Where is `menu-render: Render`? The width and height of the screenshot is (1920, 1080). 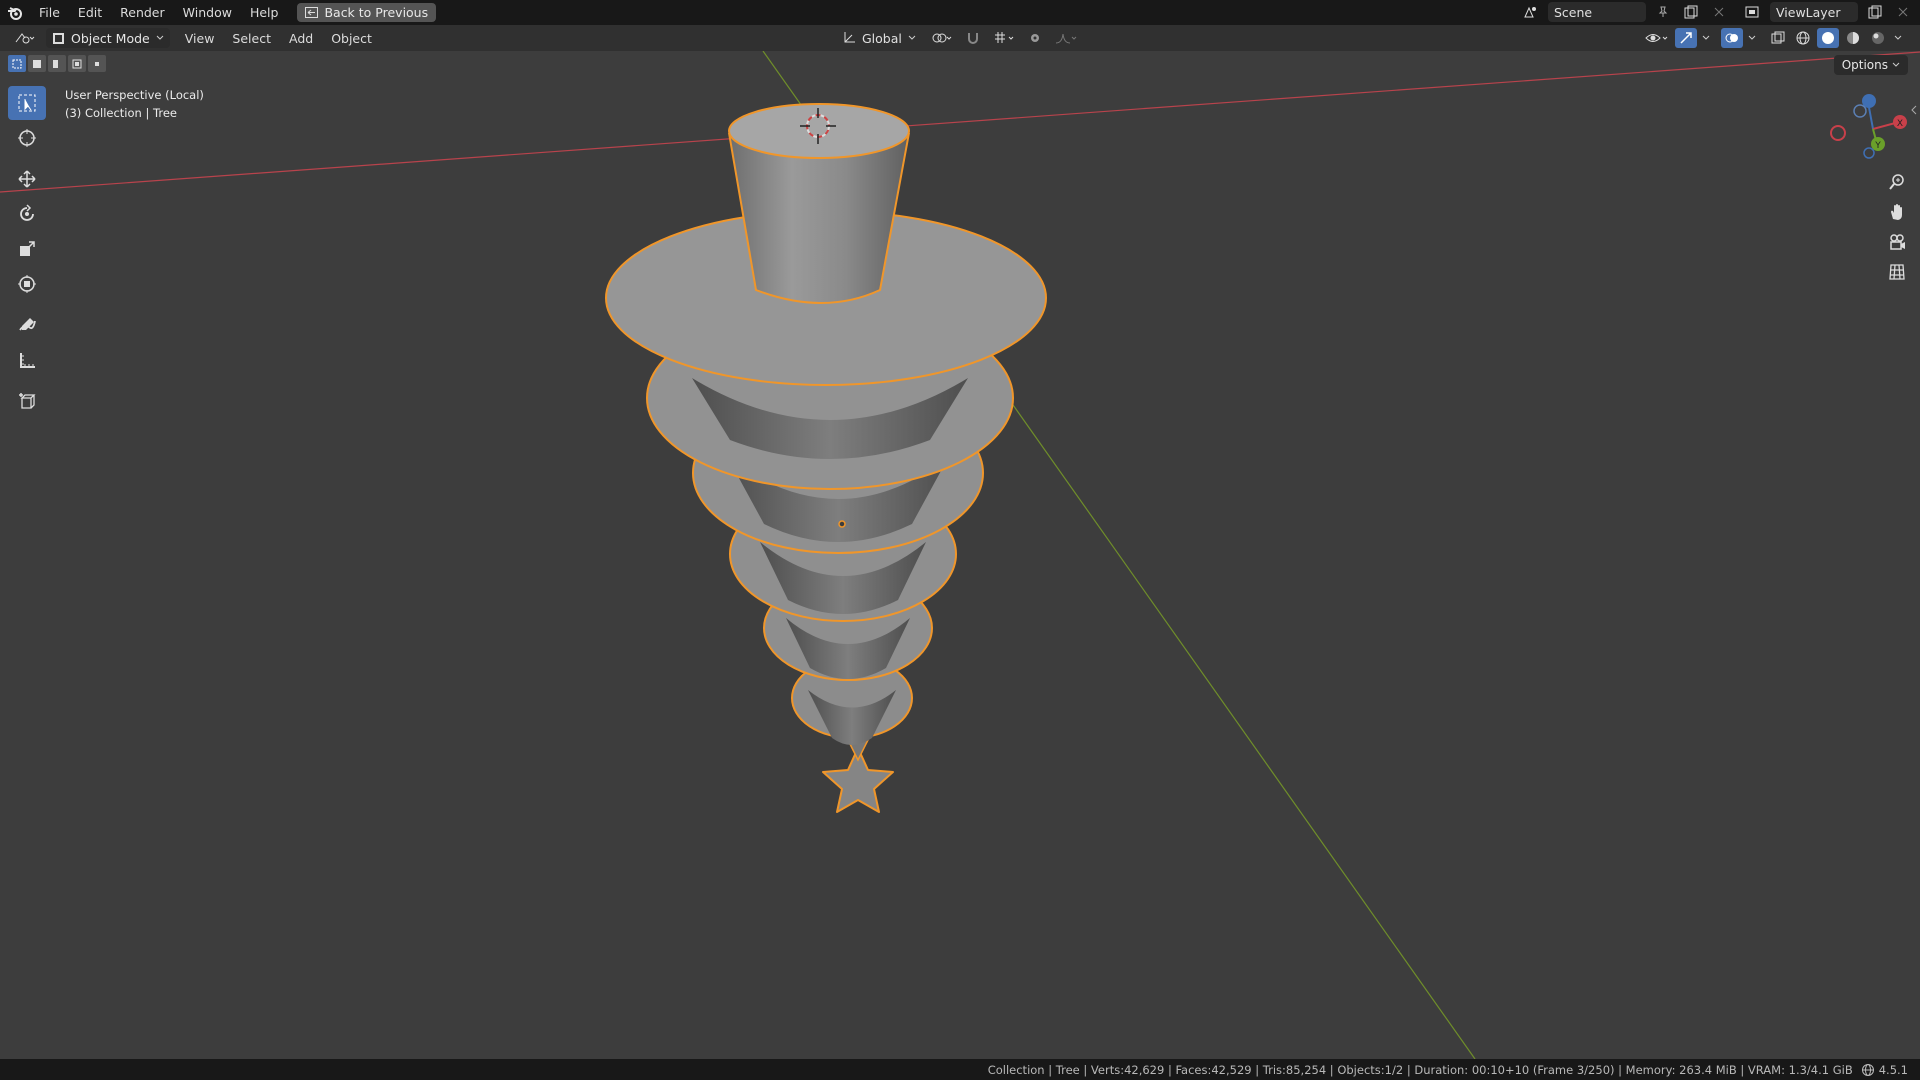
menu-render: Render is located at coordinates (142, 12).